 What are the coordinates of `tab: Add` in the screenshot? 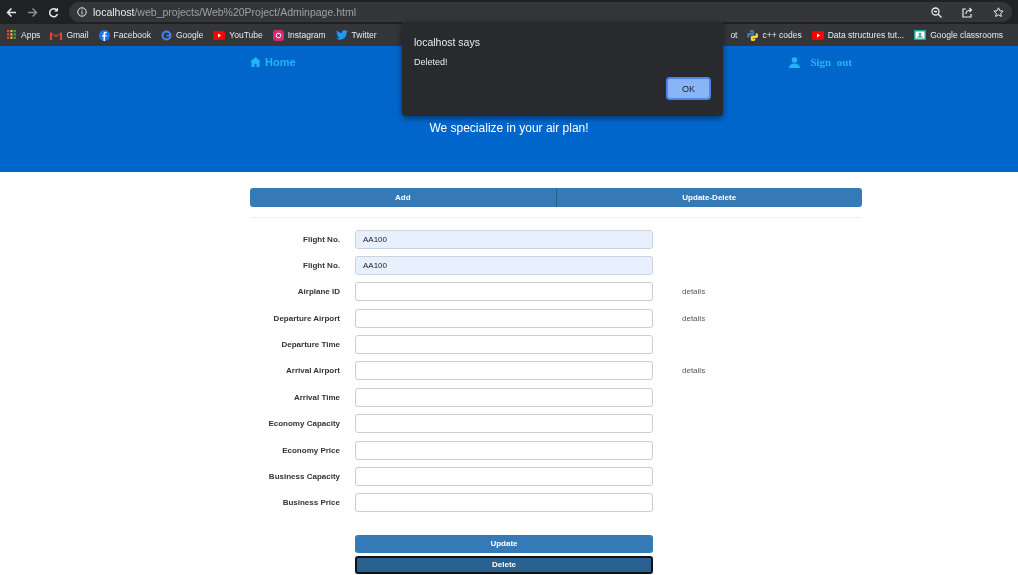 It's located at (403, 197).